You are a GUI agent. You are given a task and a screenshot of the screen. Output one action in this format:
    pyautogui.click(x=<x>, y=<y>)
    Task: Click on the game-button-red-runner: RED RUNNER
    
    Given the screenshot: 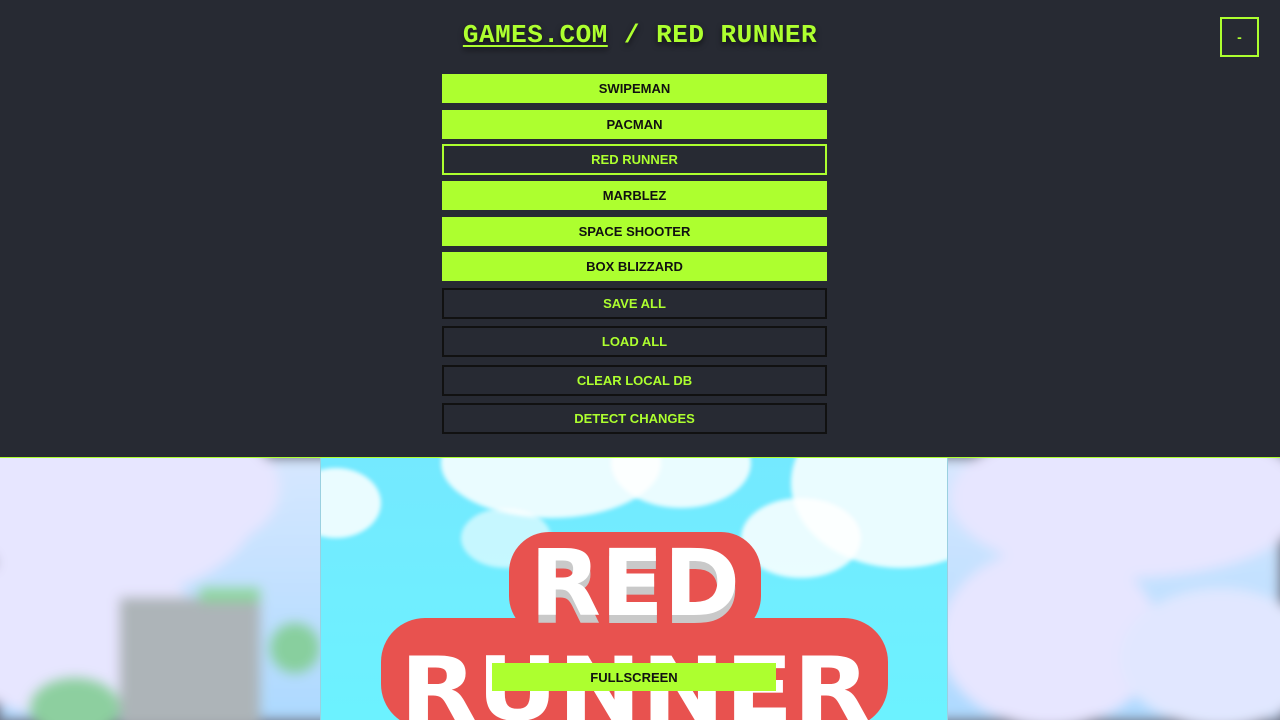 What is the action you would take?
    pyautogui.click(x=634, y=159)
    